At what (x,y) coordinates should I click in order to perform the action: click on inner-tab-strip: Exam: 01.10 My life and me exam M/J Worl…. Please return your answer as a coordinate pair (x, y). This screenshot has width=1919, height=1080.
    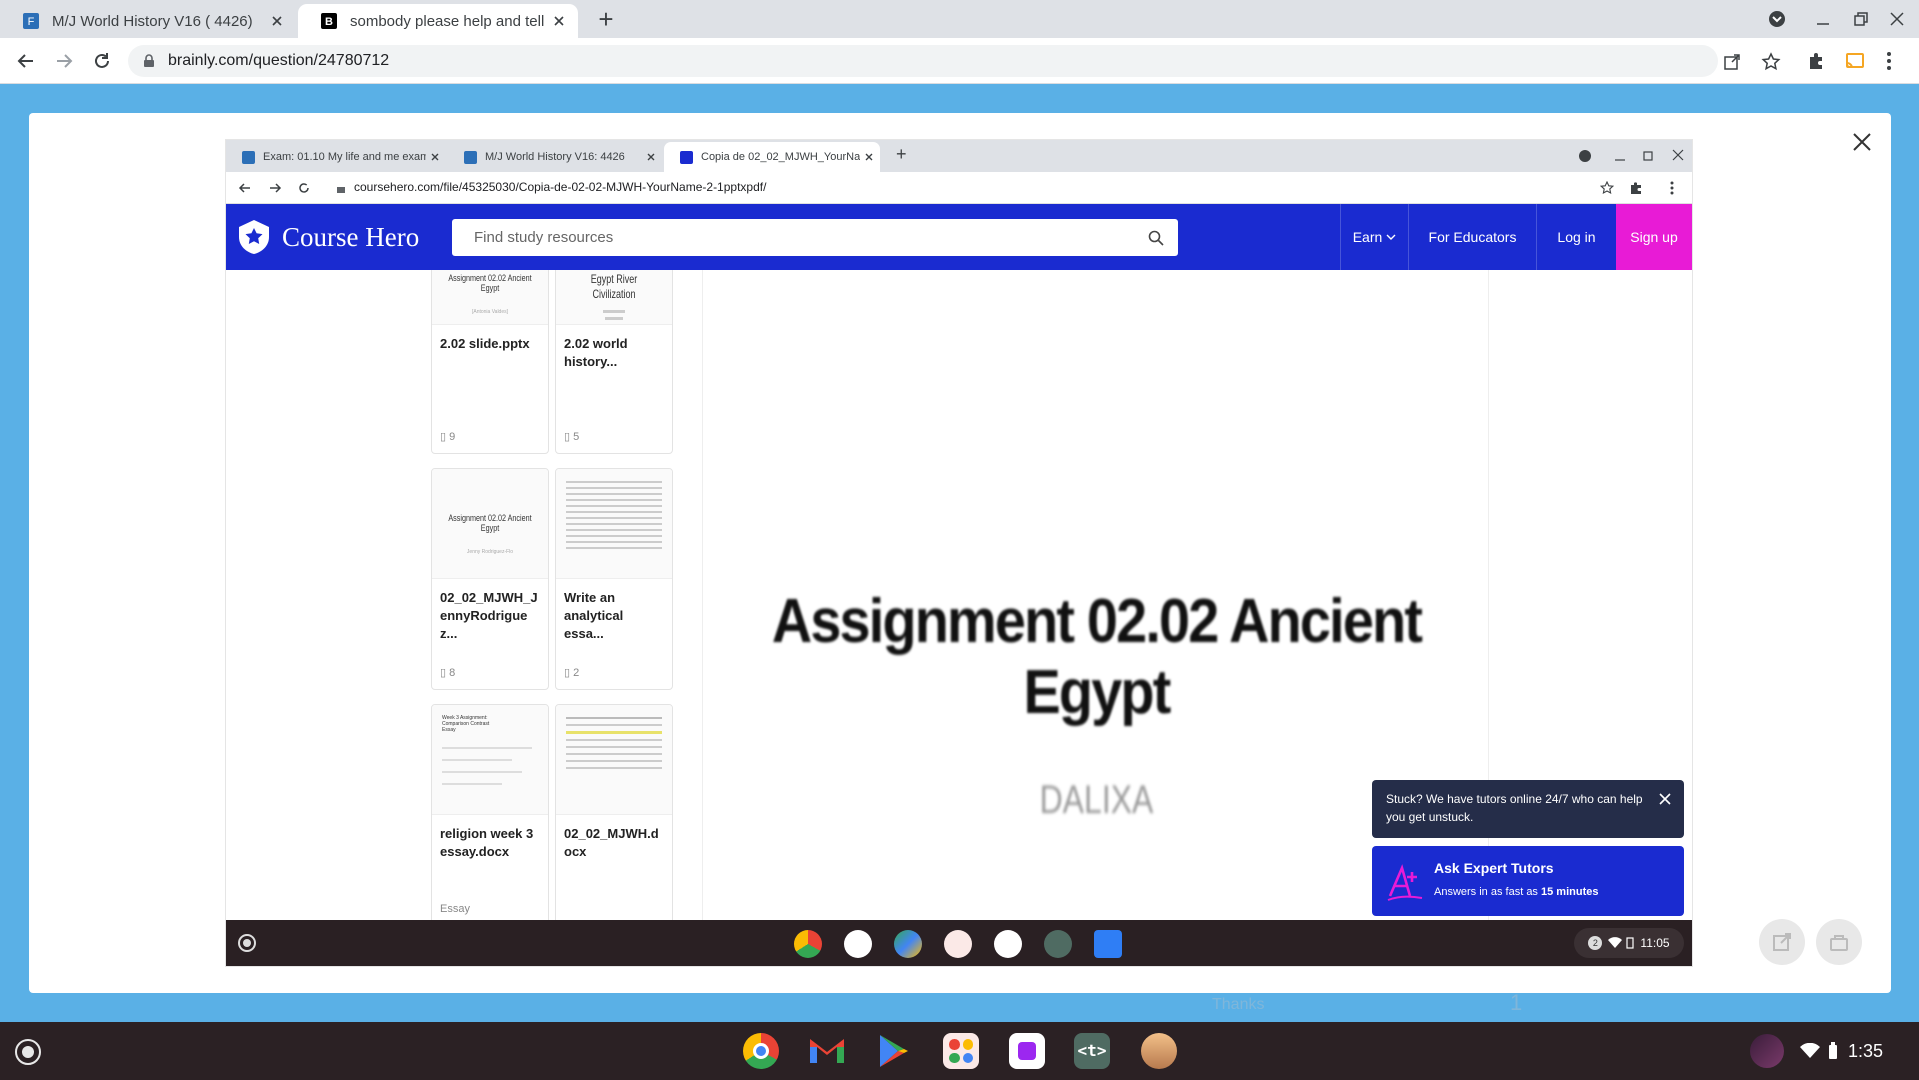
    Looking at the image, I should click on (959, 156).